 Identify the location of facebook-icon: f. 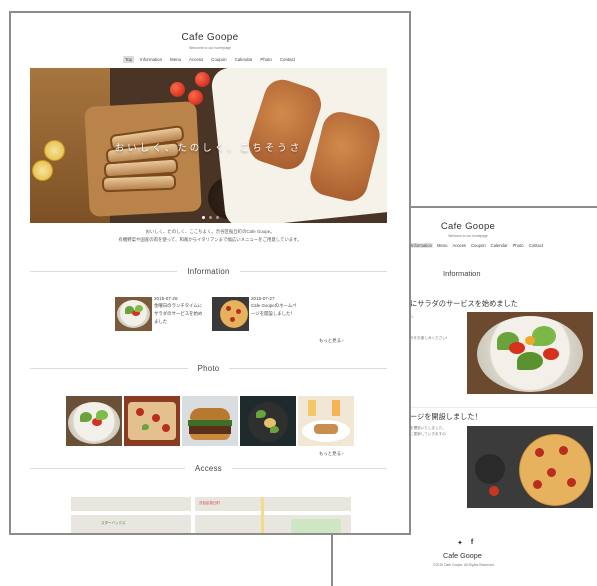
(472, 543).